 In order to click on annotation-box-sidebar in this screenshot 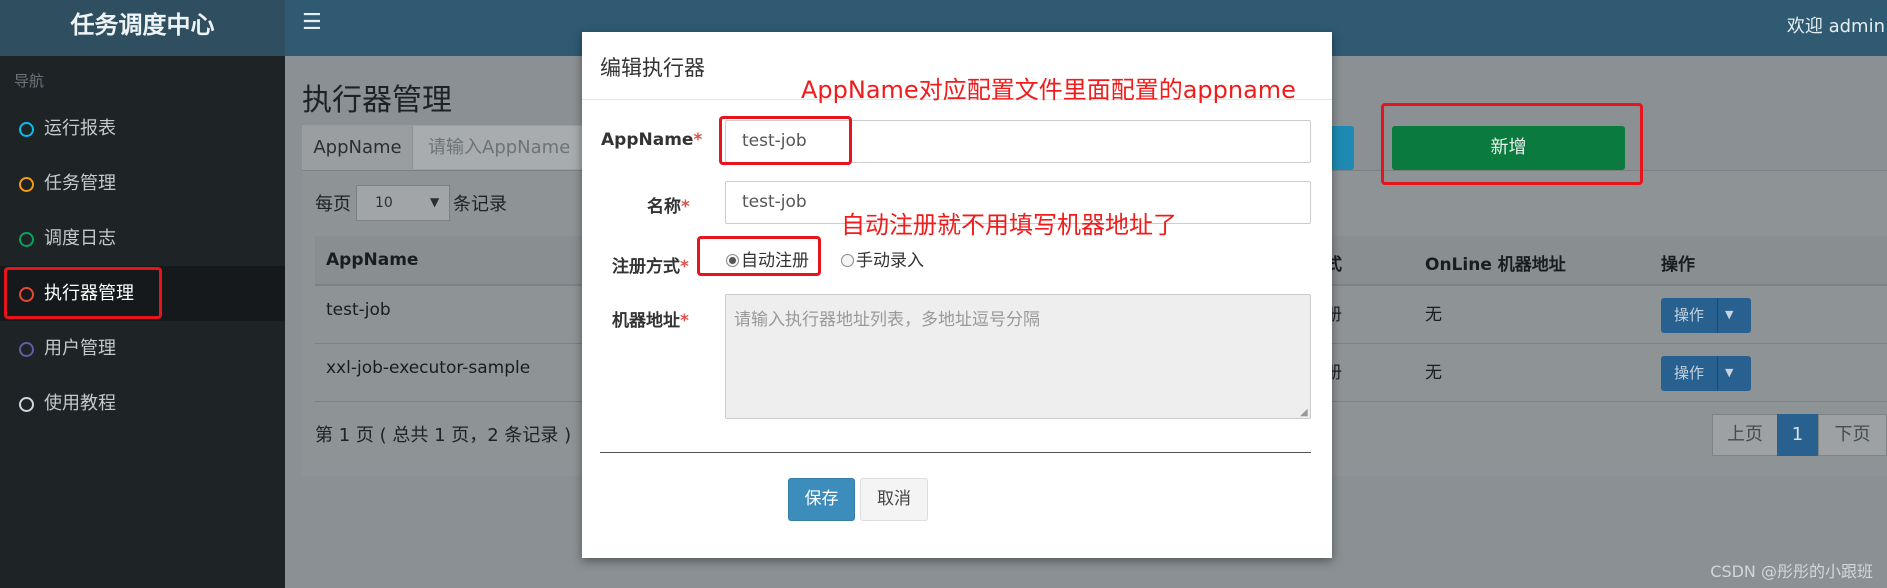, I will do `click(83, 293)`.